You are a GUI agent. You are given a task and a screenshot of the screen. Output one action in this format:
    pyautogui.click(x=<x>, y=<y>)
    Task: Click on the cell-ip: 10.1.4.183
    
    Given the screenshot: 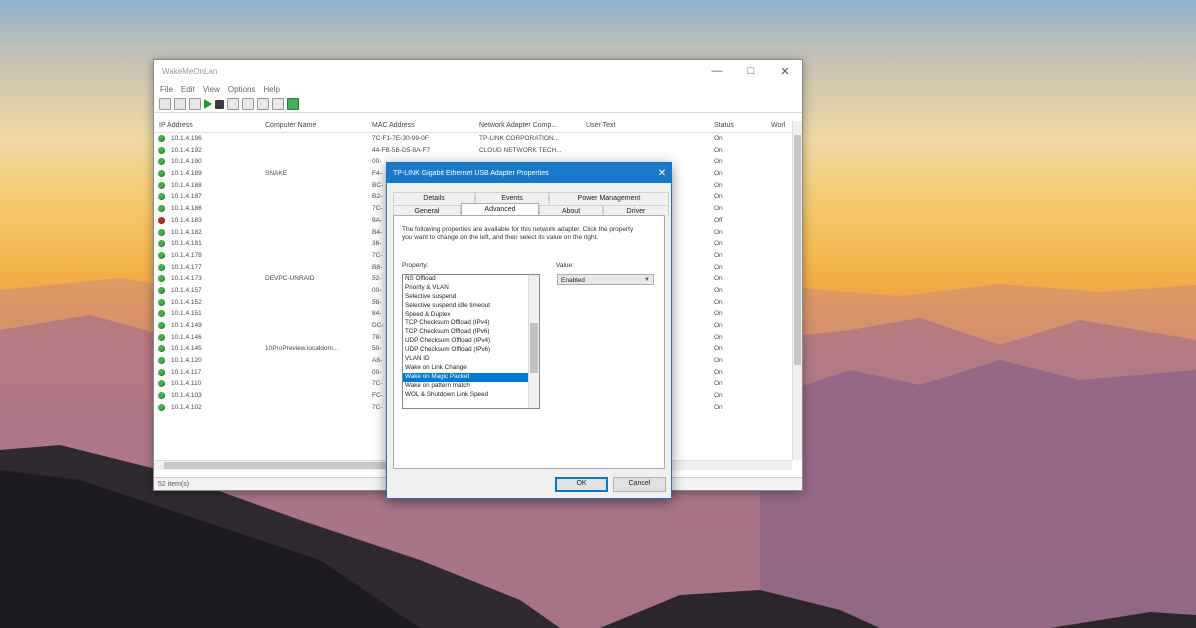 What is the action you would take?
    pyautogui.click(x=186, y=220)
    